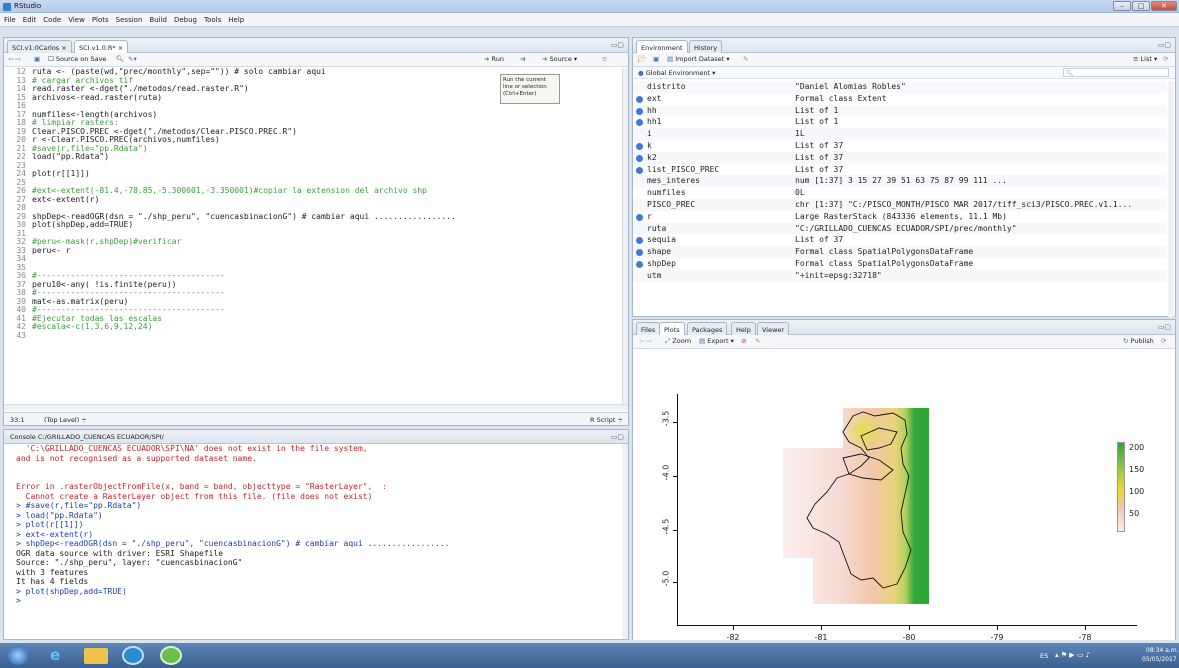  I want to click on tab-environment: Environment, so click(662, 46).